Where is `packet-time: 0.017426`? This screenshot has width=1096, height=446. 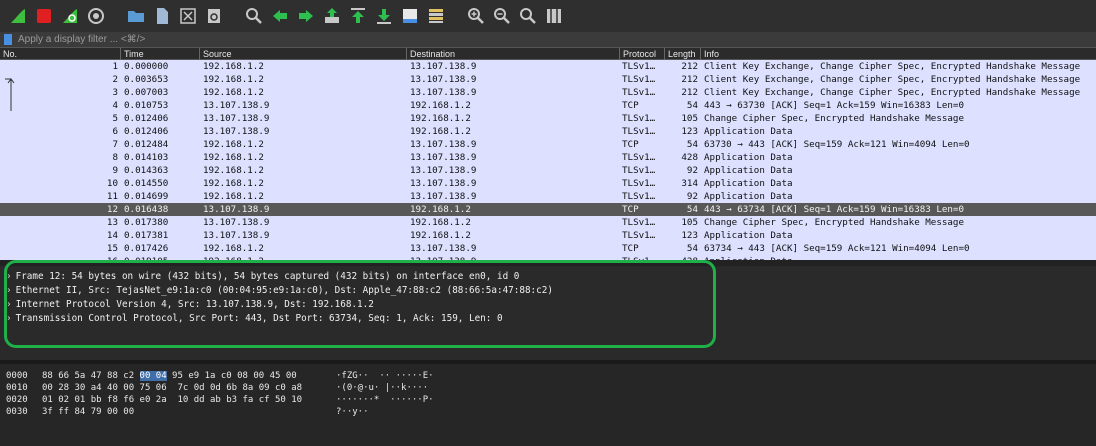 packet-time: 0.017426 is located at coordinates (146, 248).